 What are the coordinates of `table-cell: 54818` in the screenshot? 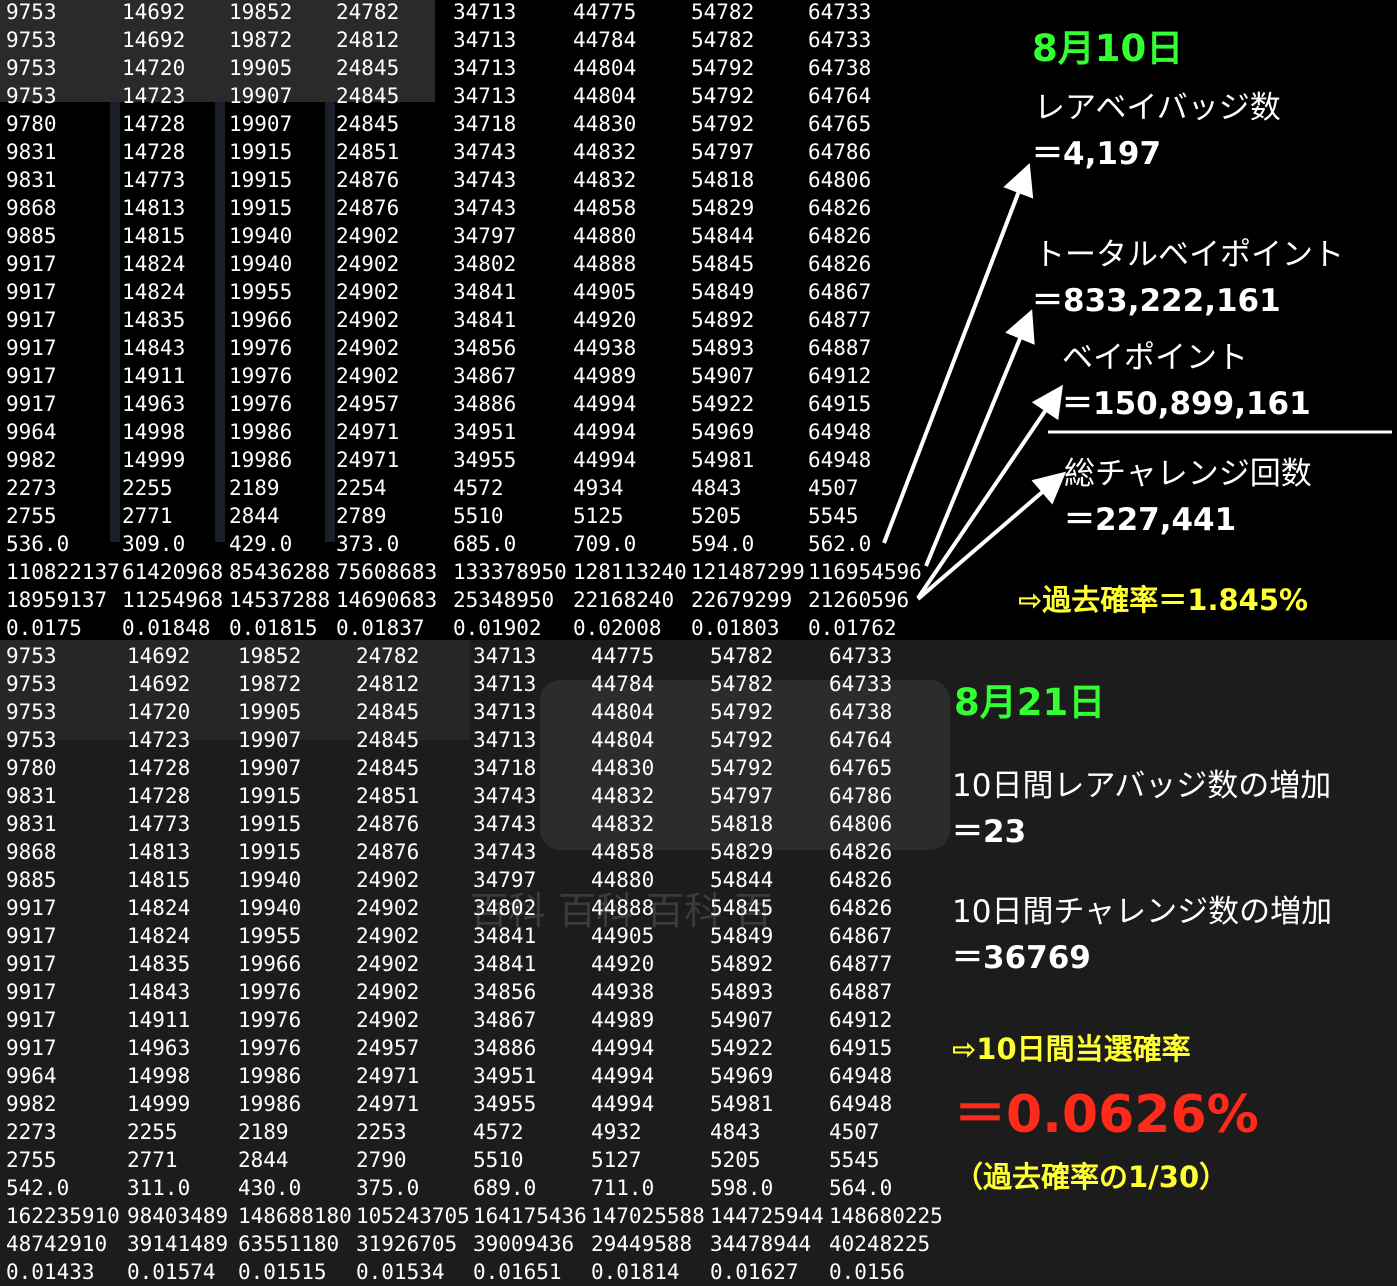 It's located at (742, 824).